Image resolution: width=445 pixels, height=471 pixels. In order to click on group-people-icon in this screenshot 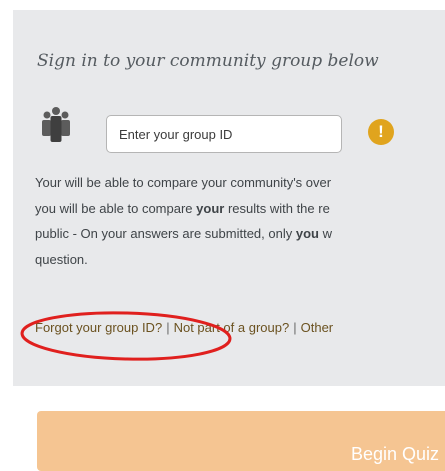, I will do `click(56, 124)`.